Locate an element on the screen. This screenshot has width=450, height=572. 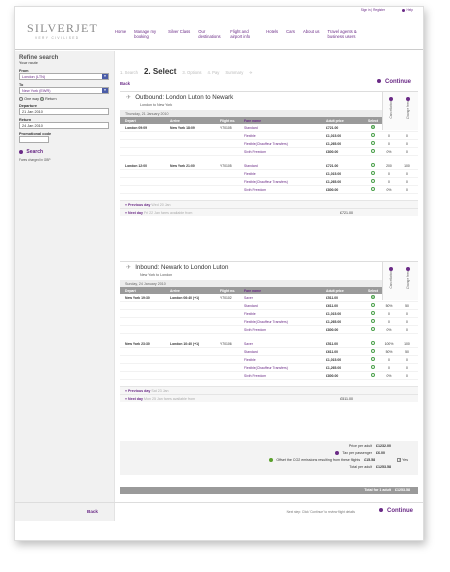
nav-travel-agents: Travel agents & business users is located at coordinates (349, 34).